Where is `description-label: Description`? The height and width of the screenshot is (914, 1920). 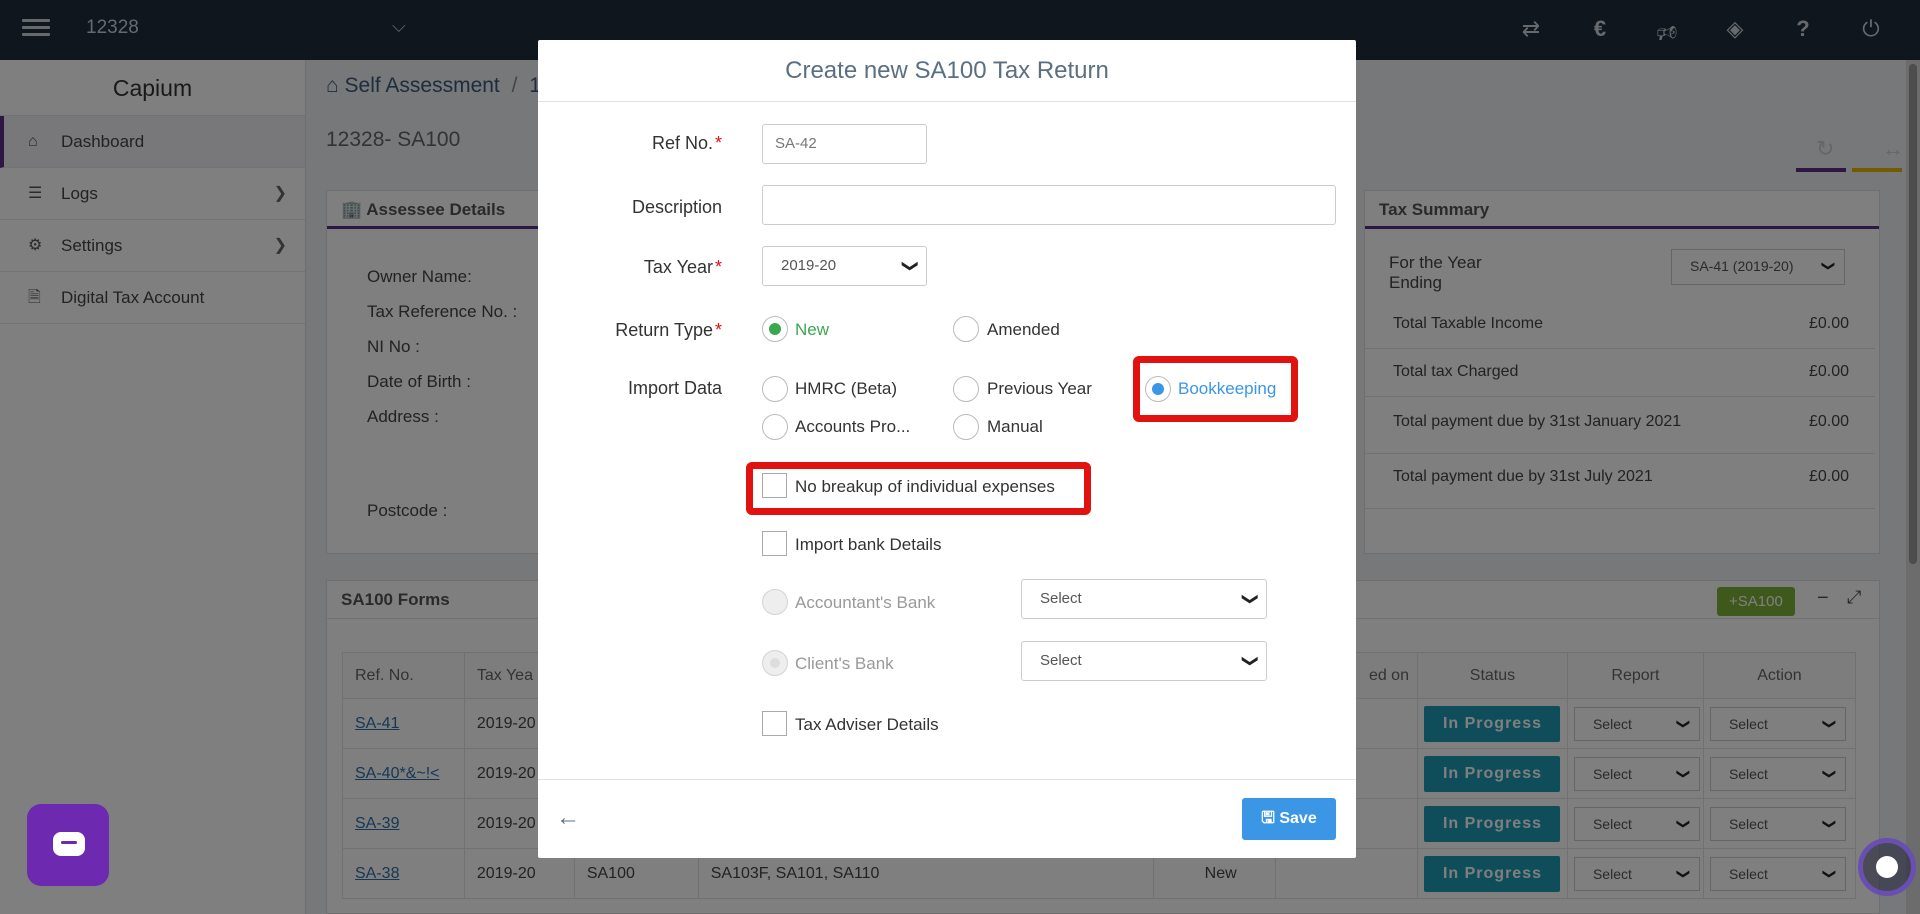 description-label: Description is located at coordinates (676, 207).